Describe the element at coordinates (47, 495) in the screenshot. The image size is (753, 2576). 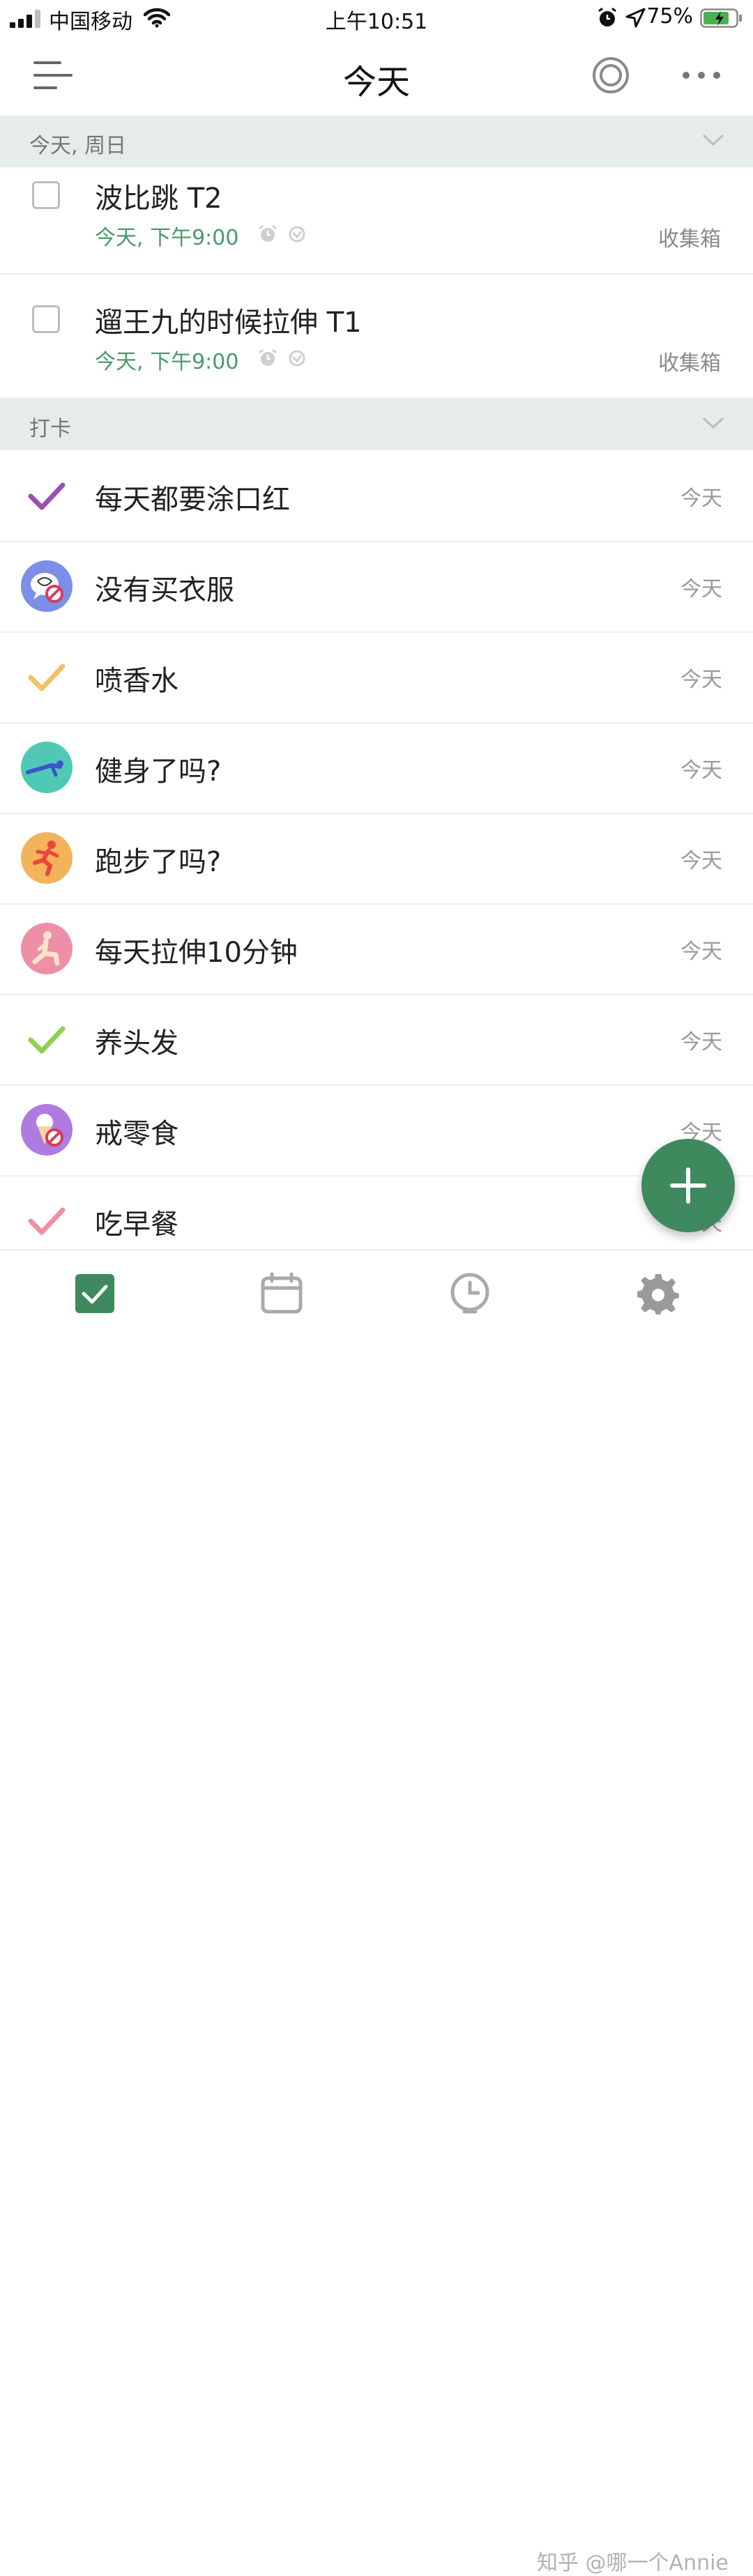
I see `purple-check-icon` at that location.